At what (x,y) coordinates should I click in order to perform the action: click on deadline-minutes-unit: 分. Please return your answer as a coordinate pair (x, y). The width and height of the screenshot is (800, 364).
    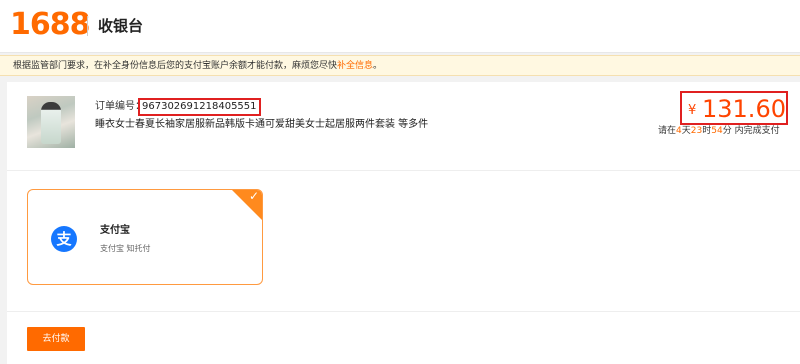
    Looking at the image, I should click on (727, 131).